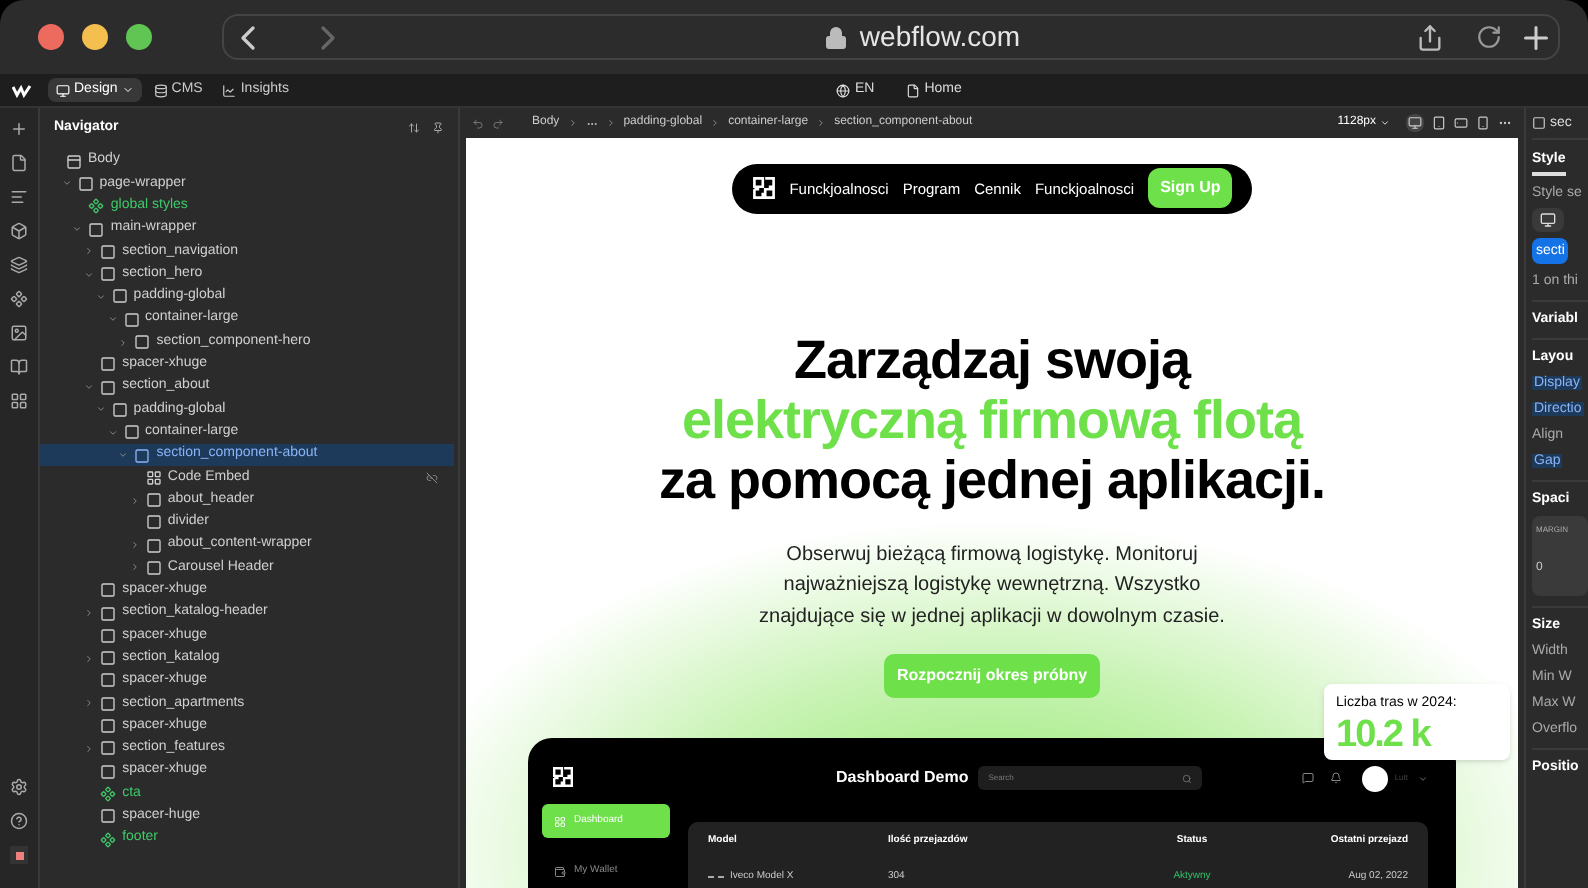  What do you see at coordinates (19, 821) in the screenshot?
I see `help-icon` at bounding box center [19, 821].